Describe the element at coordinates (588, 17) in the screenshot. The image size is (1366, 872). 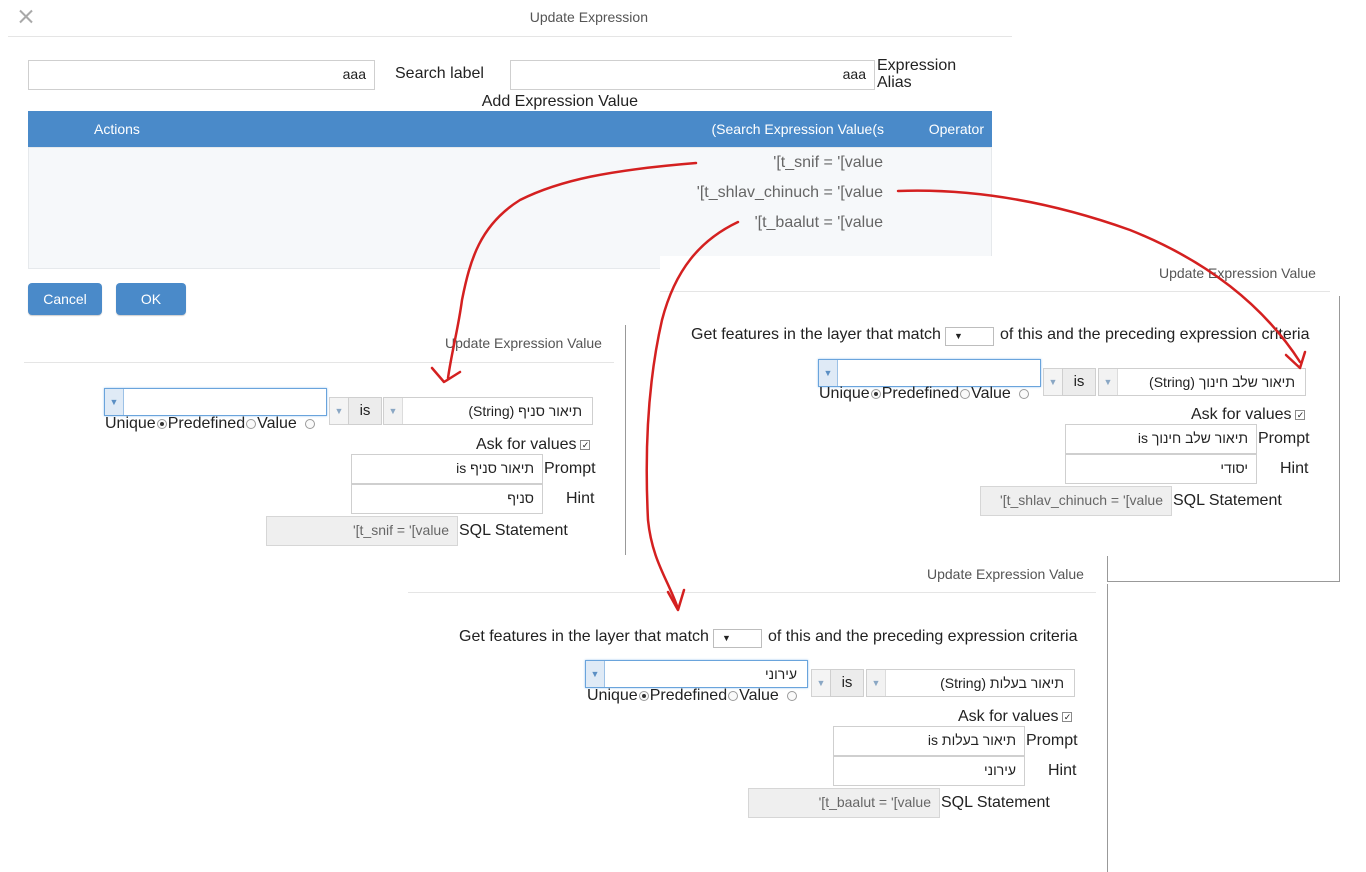
I see `dialog-title: Update Expression` at that location.